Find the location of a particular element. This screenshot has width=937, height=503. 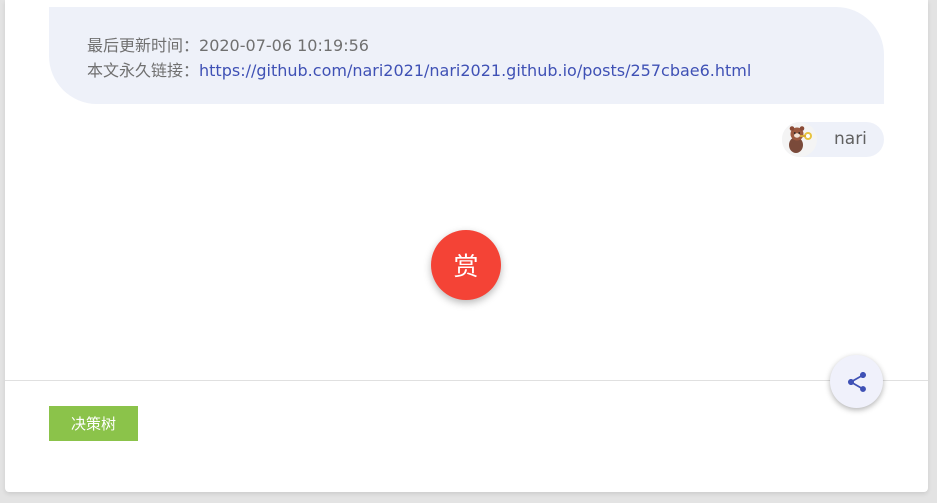

reward-button: 赏 is located at coordinates (466, 265).